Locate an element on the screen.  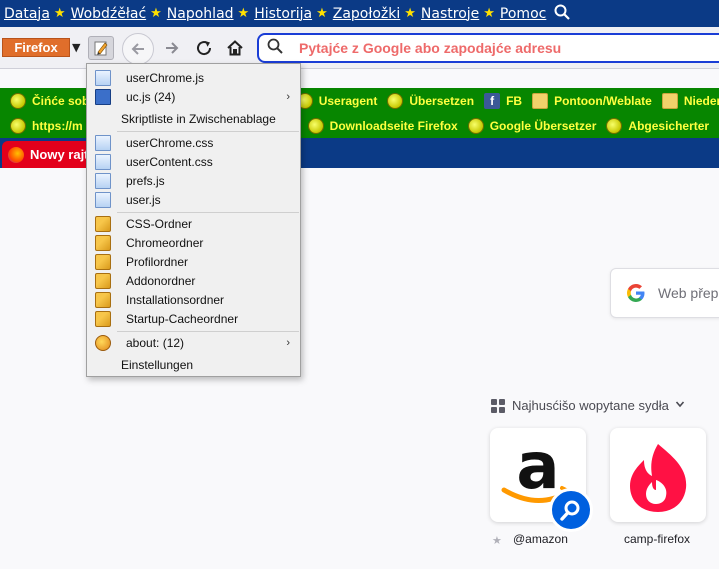
menuitem-label: userChrome.js is located at coordinates (165, 77).